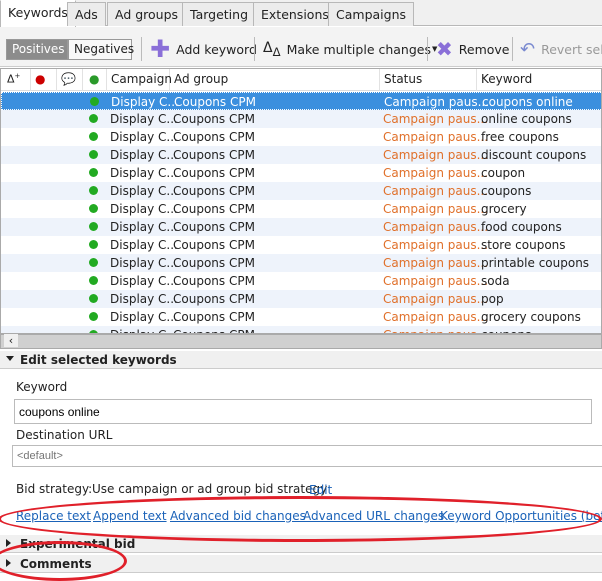 The image size is (602, 581). I want to click on column-ad-group: Ad group, so click(201, 79).